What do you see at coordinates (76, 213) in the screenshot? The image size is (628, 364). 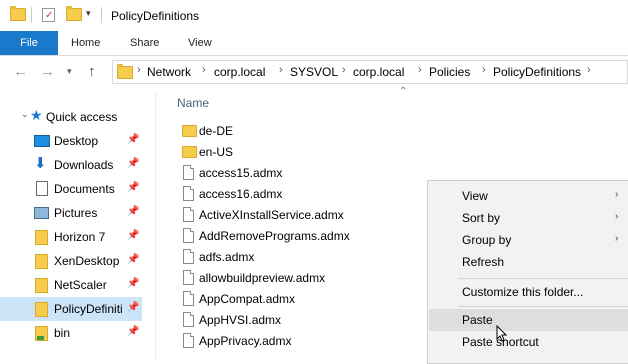 I see `sidebar-item-label: Pictures` at bounding box center [76, 213].